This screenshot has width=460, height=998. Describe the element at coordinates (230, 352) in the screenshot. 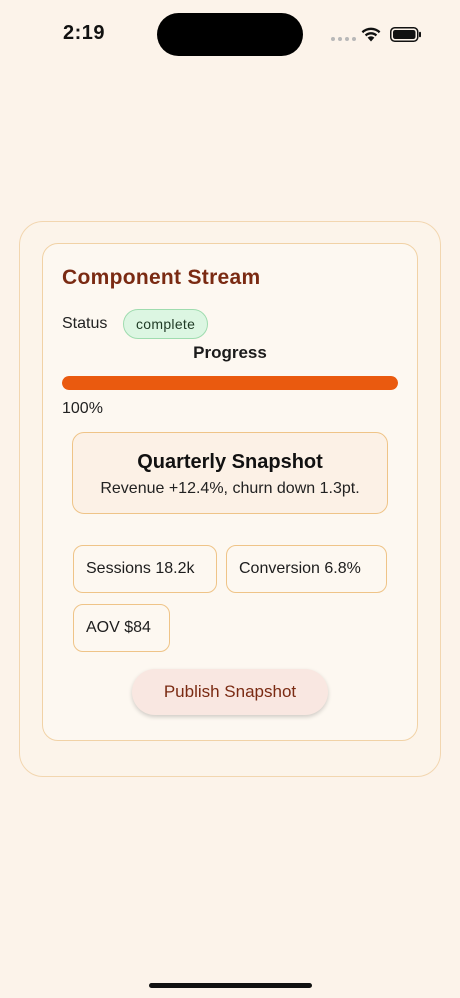

I see `progress-label: Progress` at that location.